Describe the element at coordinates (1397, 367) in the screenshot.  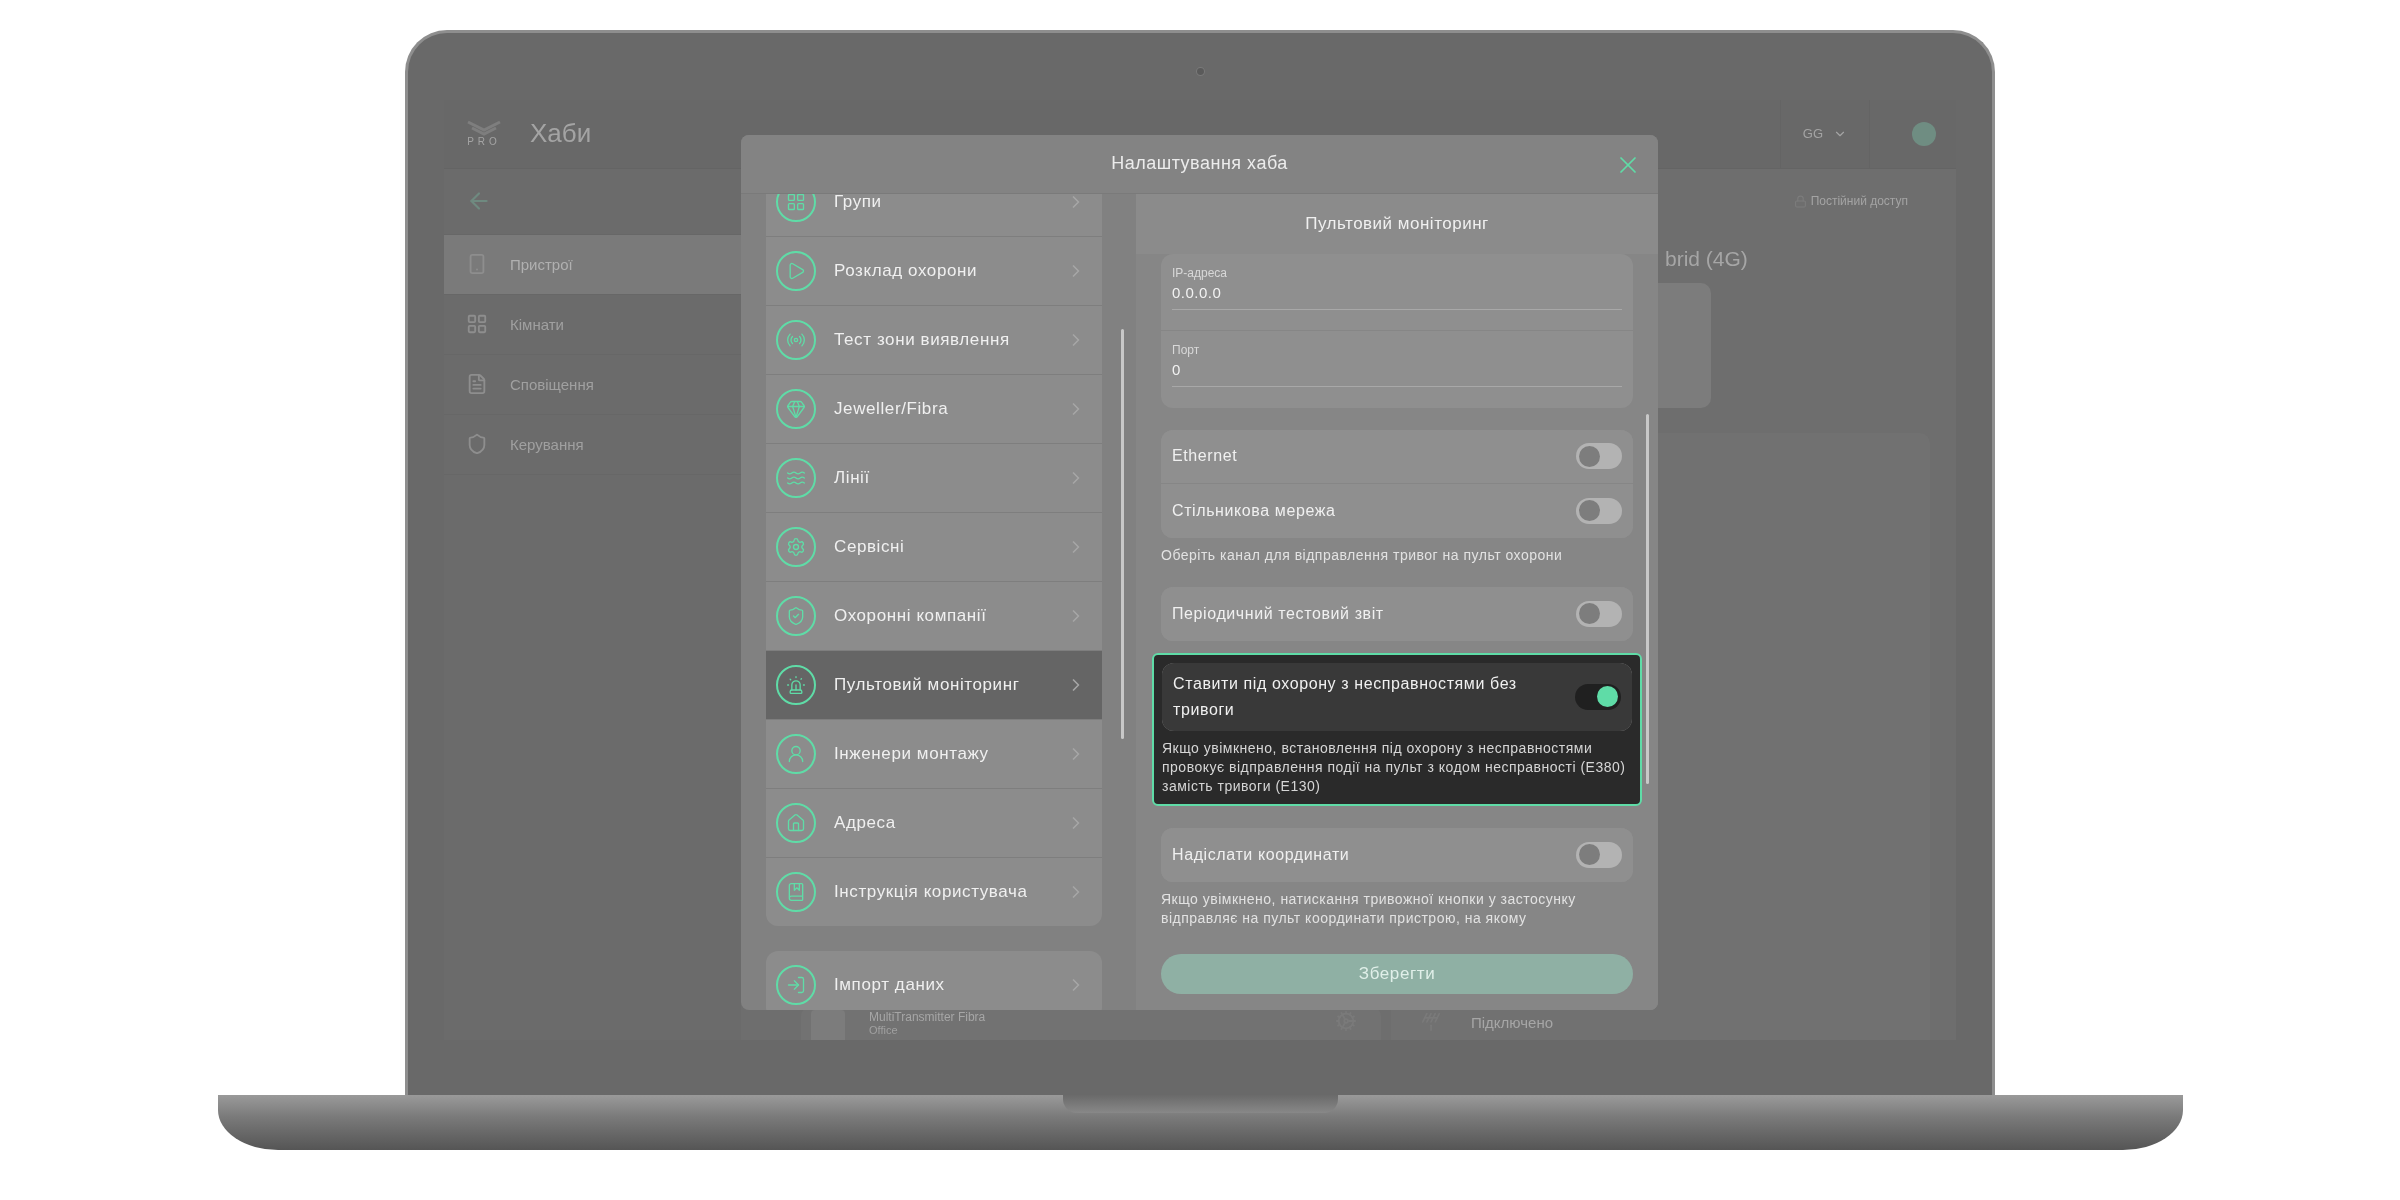
I see `input-field: 0` at that location.